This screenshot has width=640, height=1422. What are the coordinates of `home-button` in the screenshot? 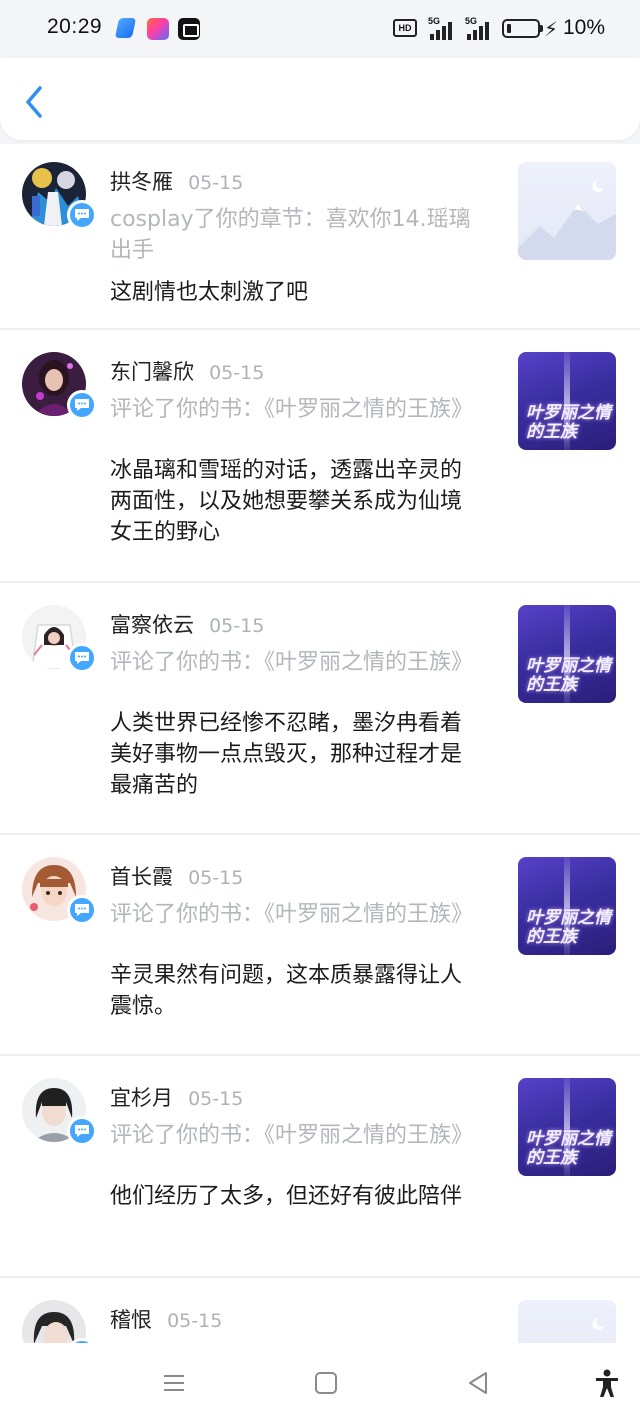 It's located at (326, 1383).